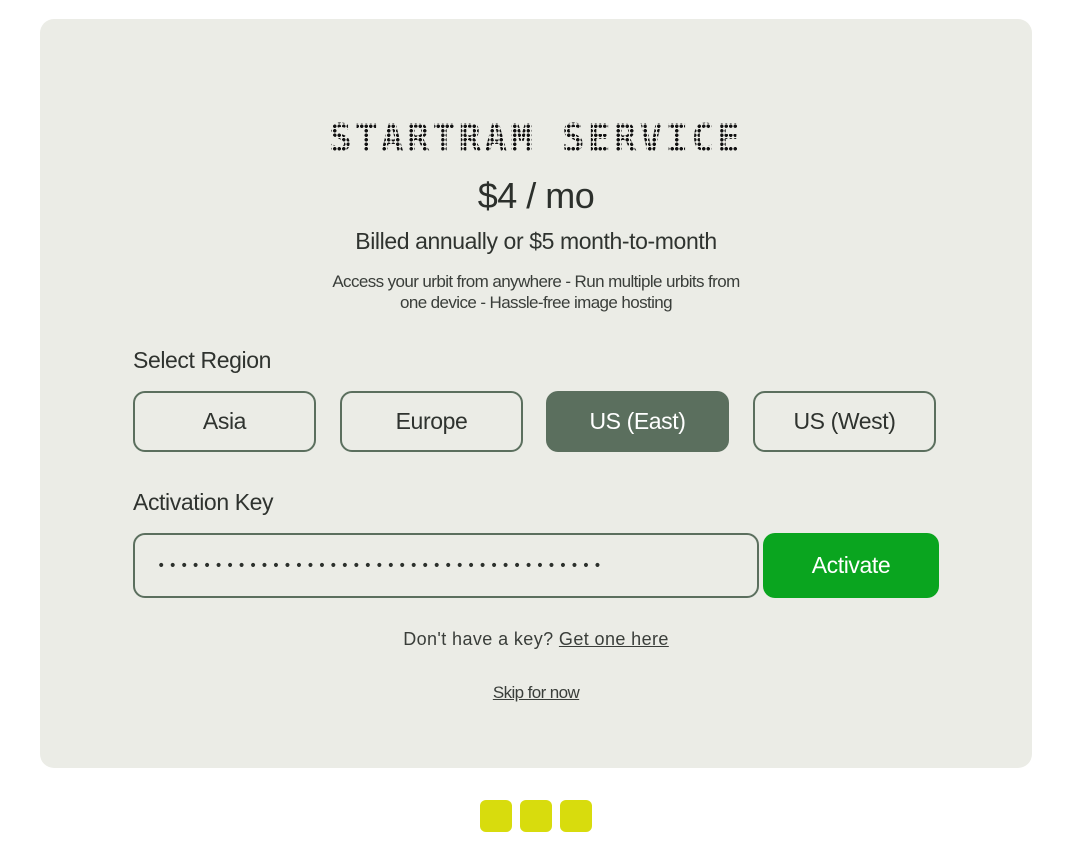 Image resolution: width=1077 pixels, height=846 pixels. Describe the element at coordinates (224, 421) in the screenshot. I see `region-option-asia: Asia` at that location.